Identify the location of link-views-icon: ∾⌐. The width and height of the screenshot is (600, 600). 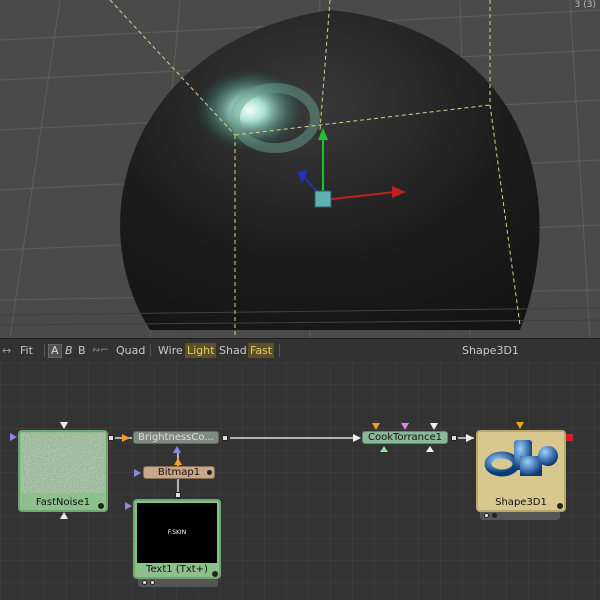
(100, 350).